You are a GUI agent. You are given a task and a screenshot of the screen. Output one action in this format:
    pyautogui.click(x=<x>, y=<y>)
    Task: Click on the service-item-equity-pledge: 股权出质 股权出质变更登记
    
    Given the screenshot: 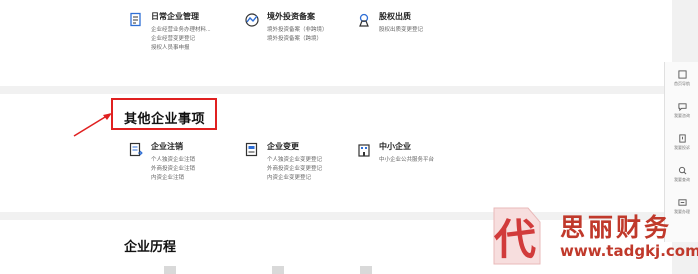 What is the action you would take?
    pyautogui.click(x=389, y=23)
    